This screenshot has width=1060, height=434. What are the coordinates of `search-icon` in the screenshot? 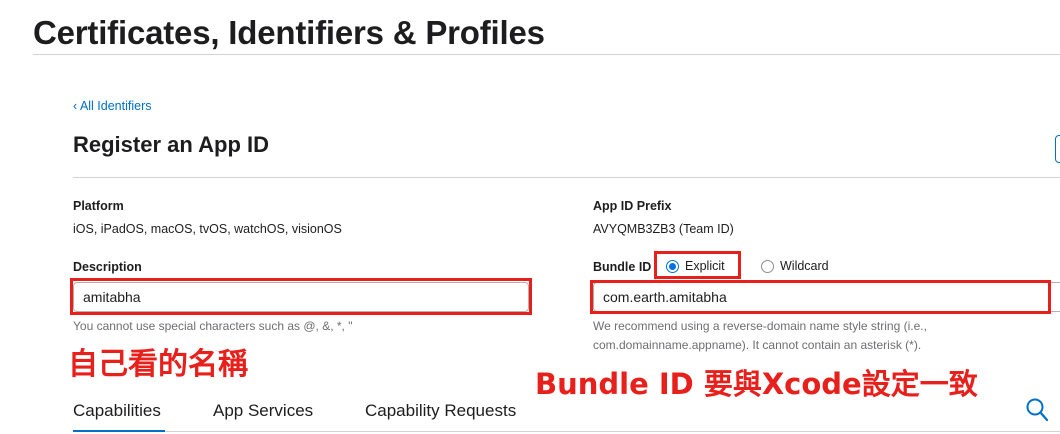 It's located at (1037, 410).